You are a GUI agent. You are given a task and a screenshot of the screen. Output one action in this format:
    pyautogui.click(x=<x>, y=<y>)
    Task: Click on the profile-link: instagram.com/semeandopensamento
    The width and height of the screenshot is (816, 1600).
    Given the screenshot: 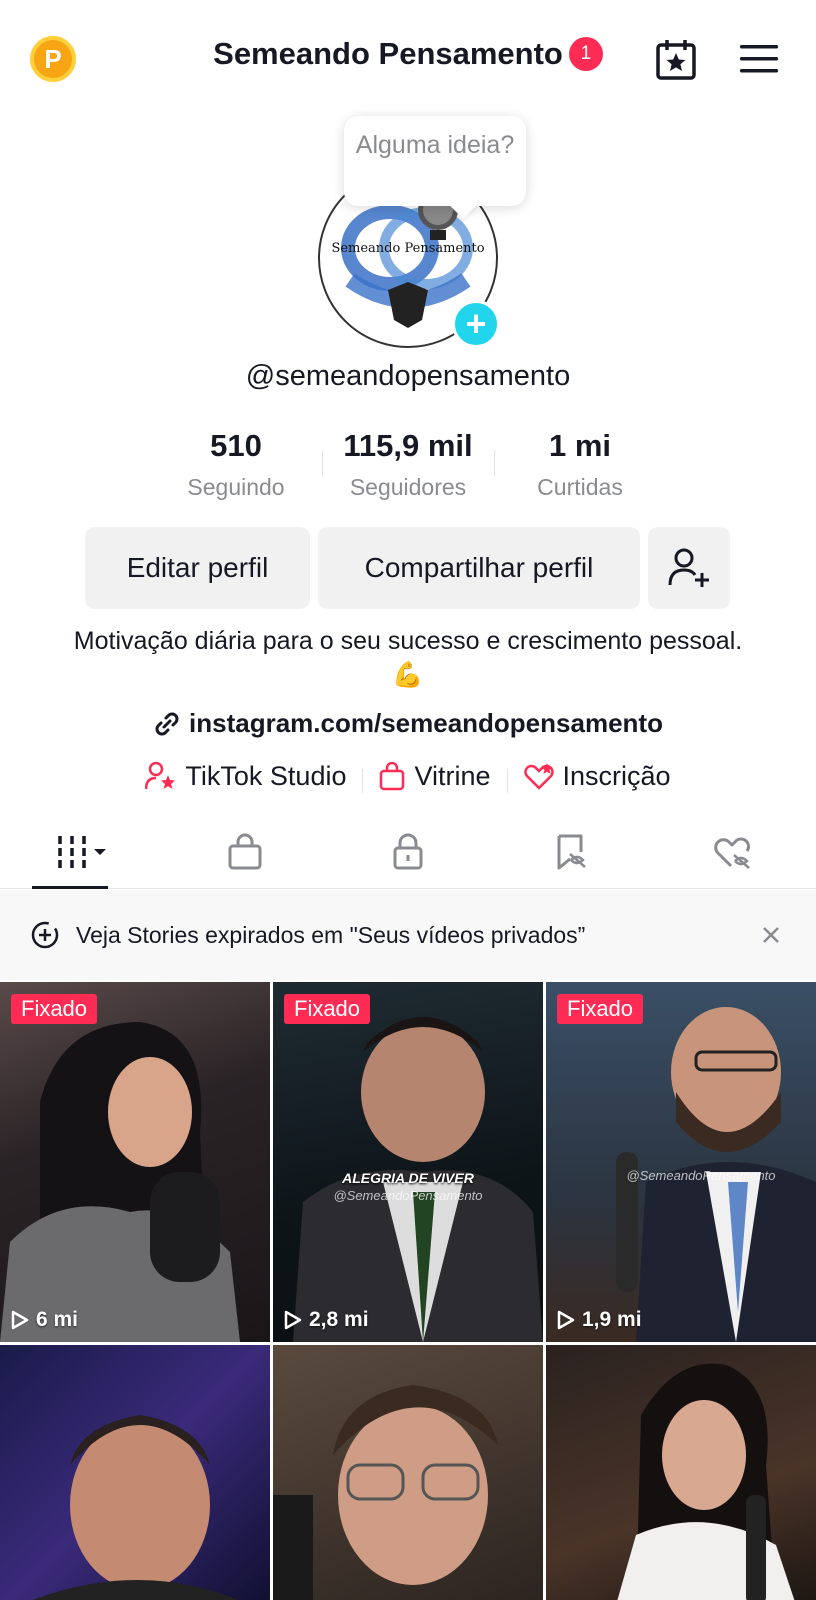 What is the action you would take?
    pyautogui.click(x=408, y=723)
    